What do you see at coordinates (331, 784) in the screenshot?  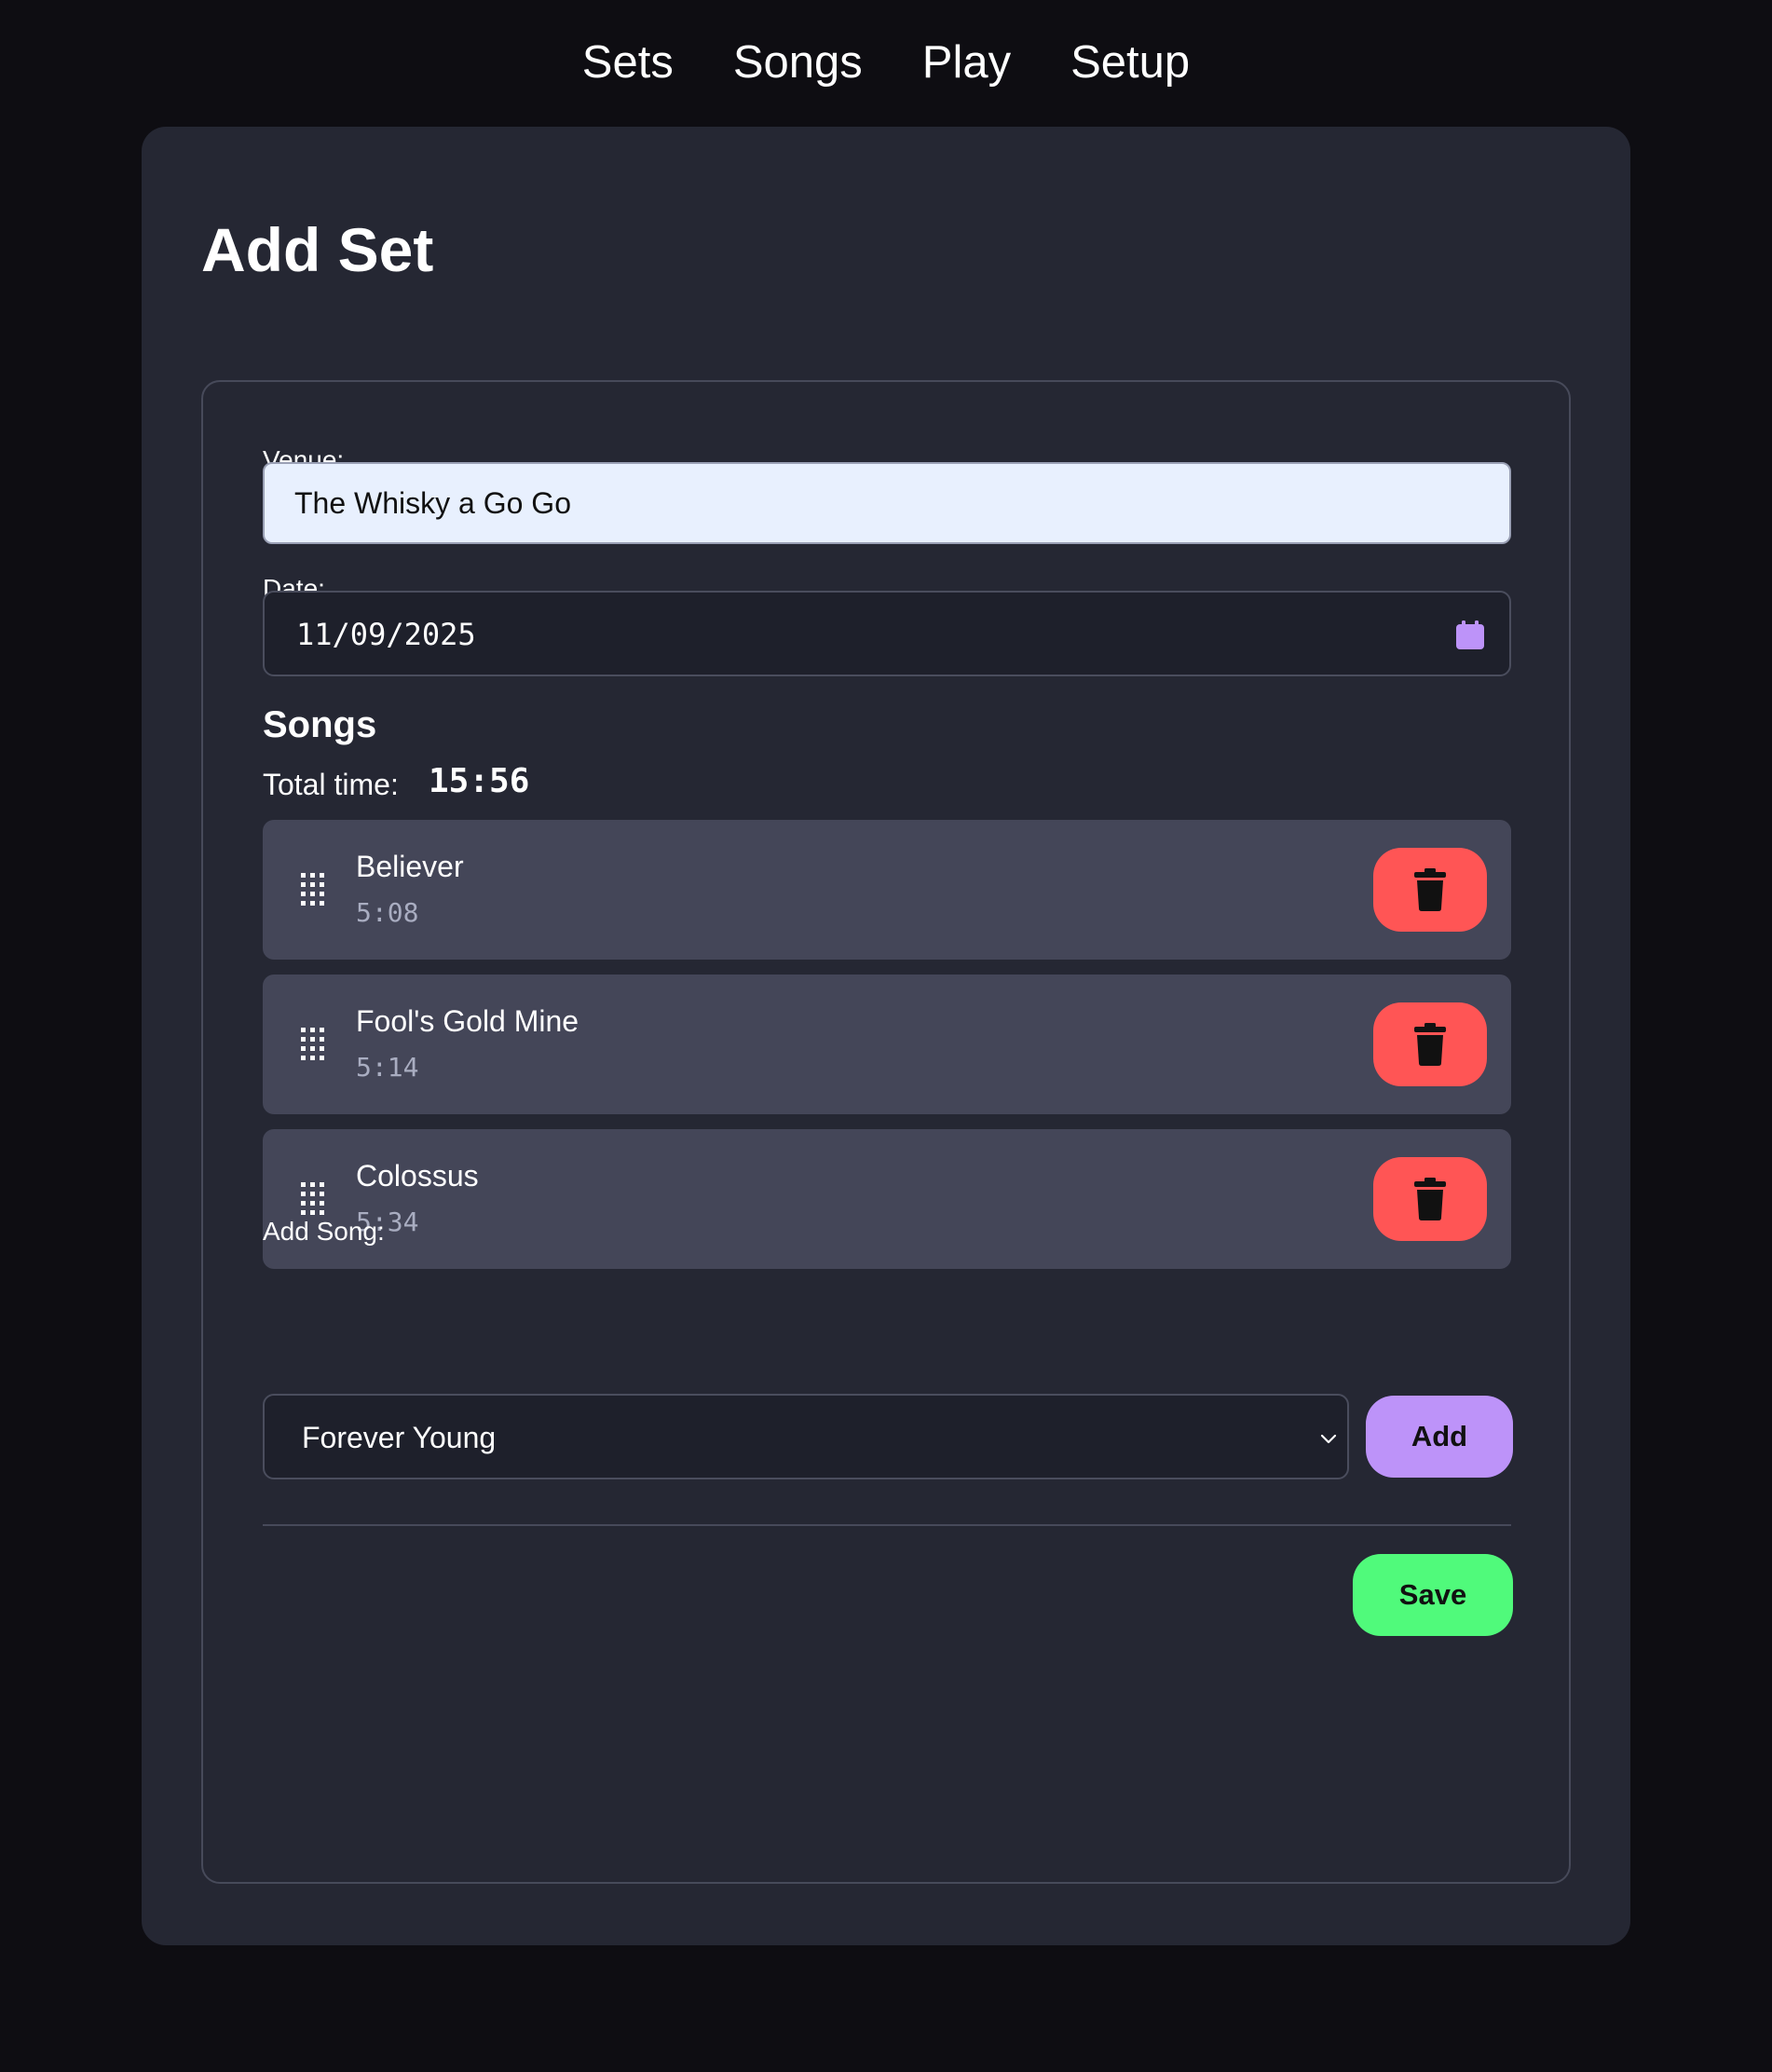 I see `total-time-label: Total time:` at bounding box center [331, 784].